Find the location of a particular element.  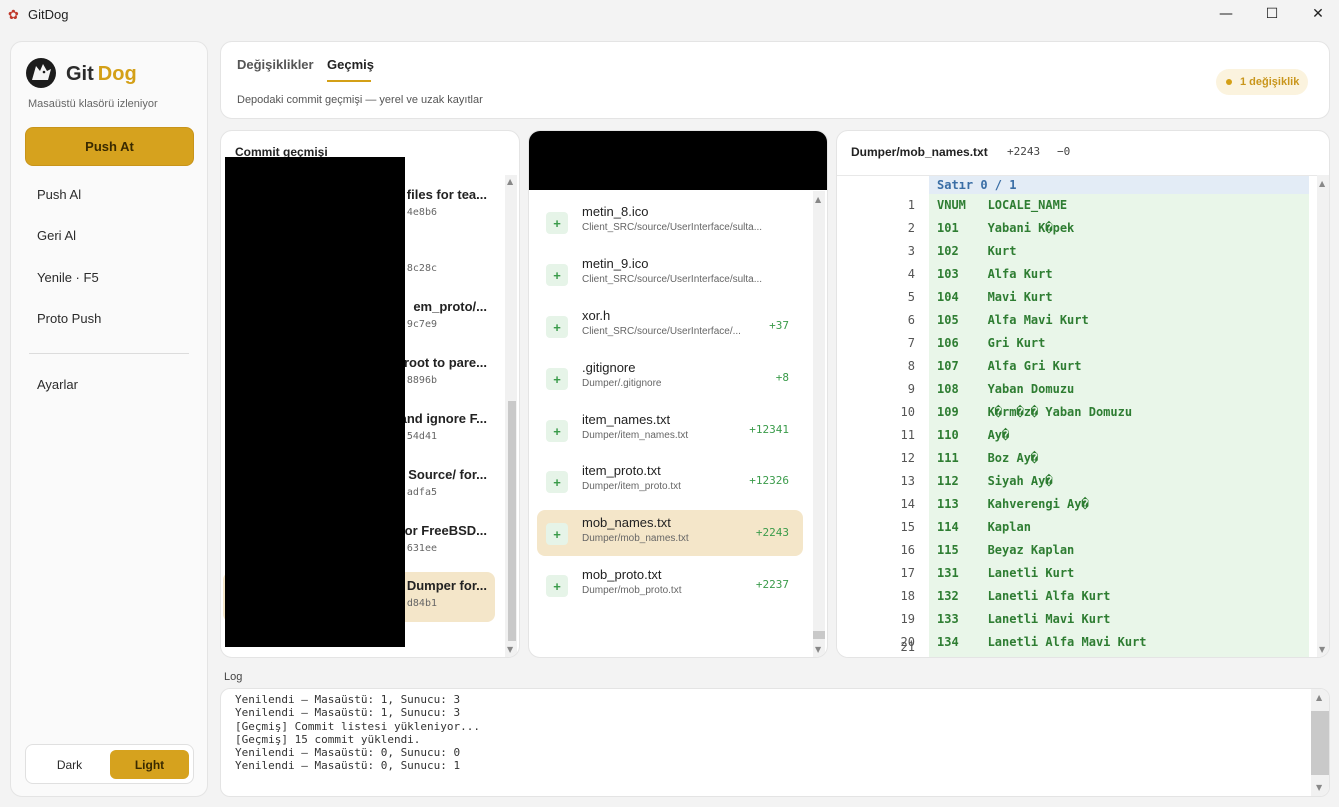

line-number: 19 is located at coordinates (907, 619).